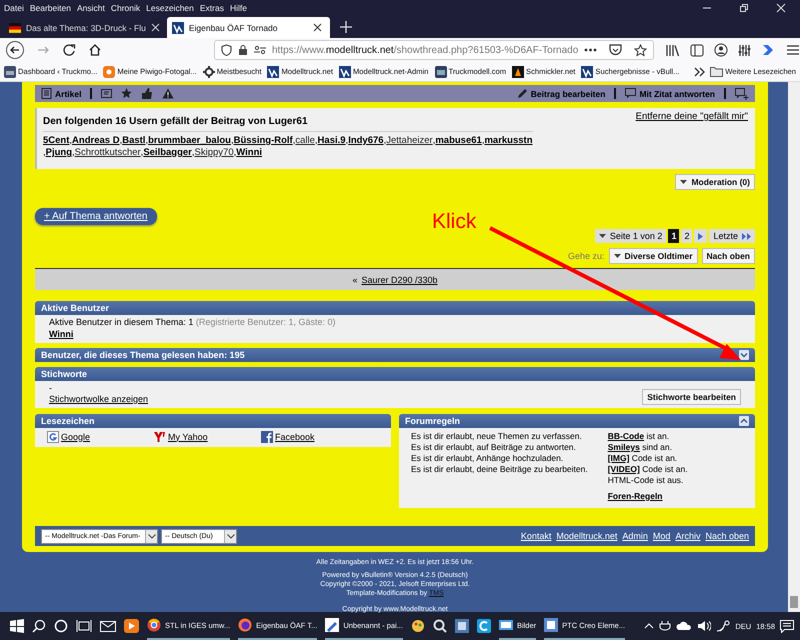 The width and height of the screenshot is (800, 640). What do you see at coordinates (686, 236) in the screenshot?
I see `page-number: 2` at bounding box center [686, 236].